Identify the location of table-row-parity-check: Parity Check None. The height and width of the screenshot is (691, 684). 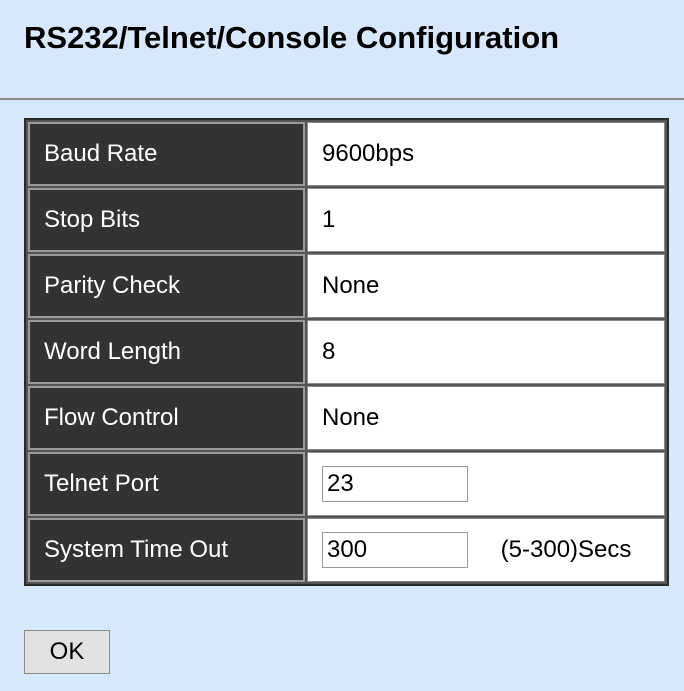
(346, 286).